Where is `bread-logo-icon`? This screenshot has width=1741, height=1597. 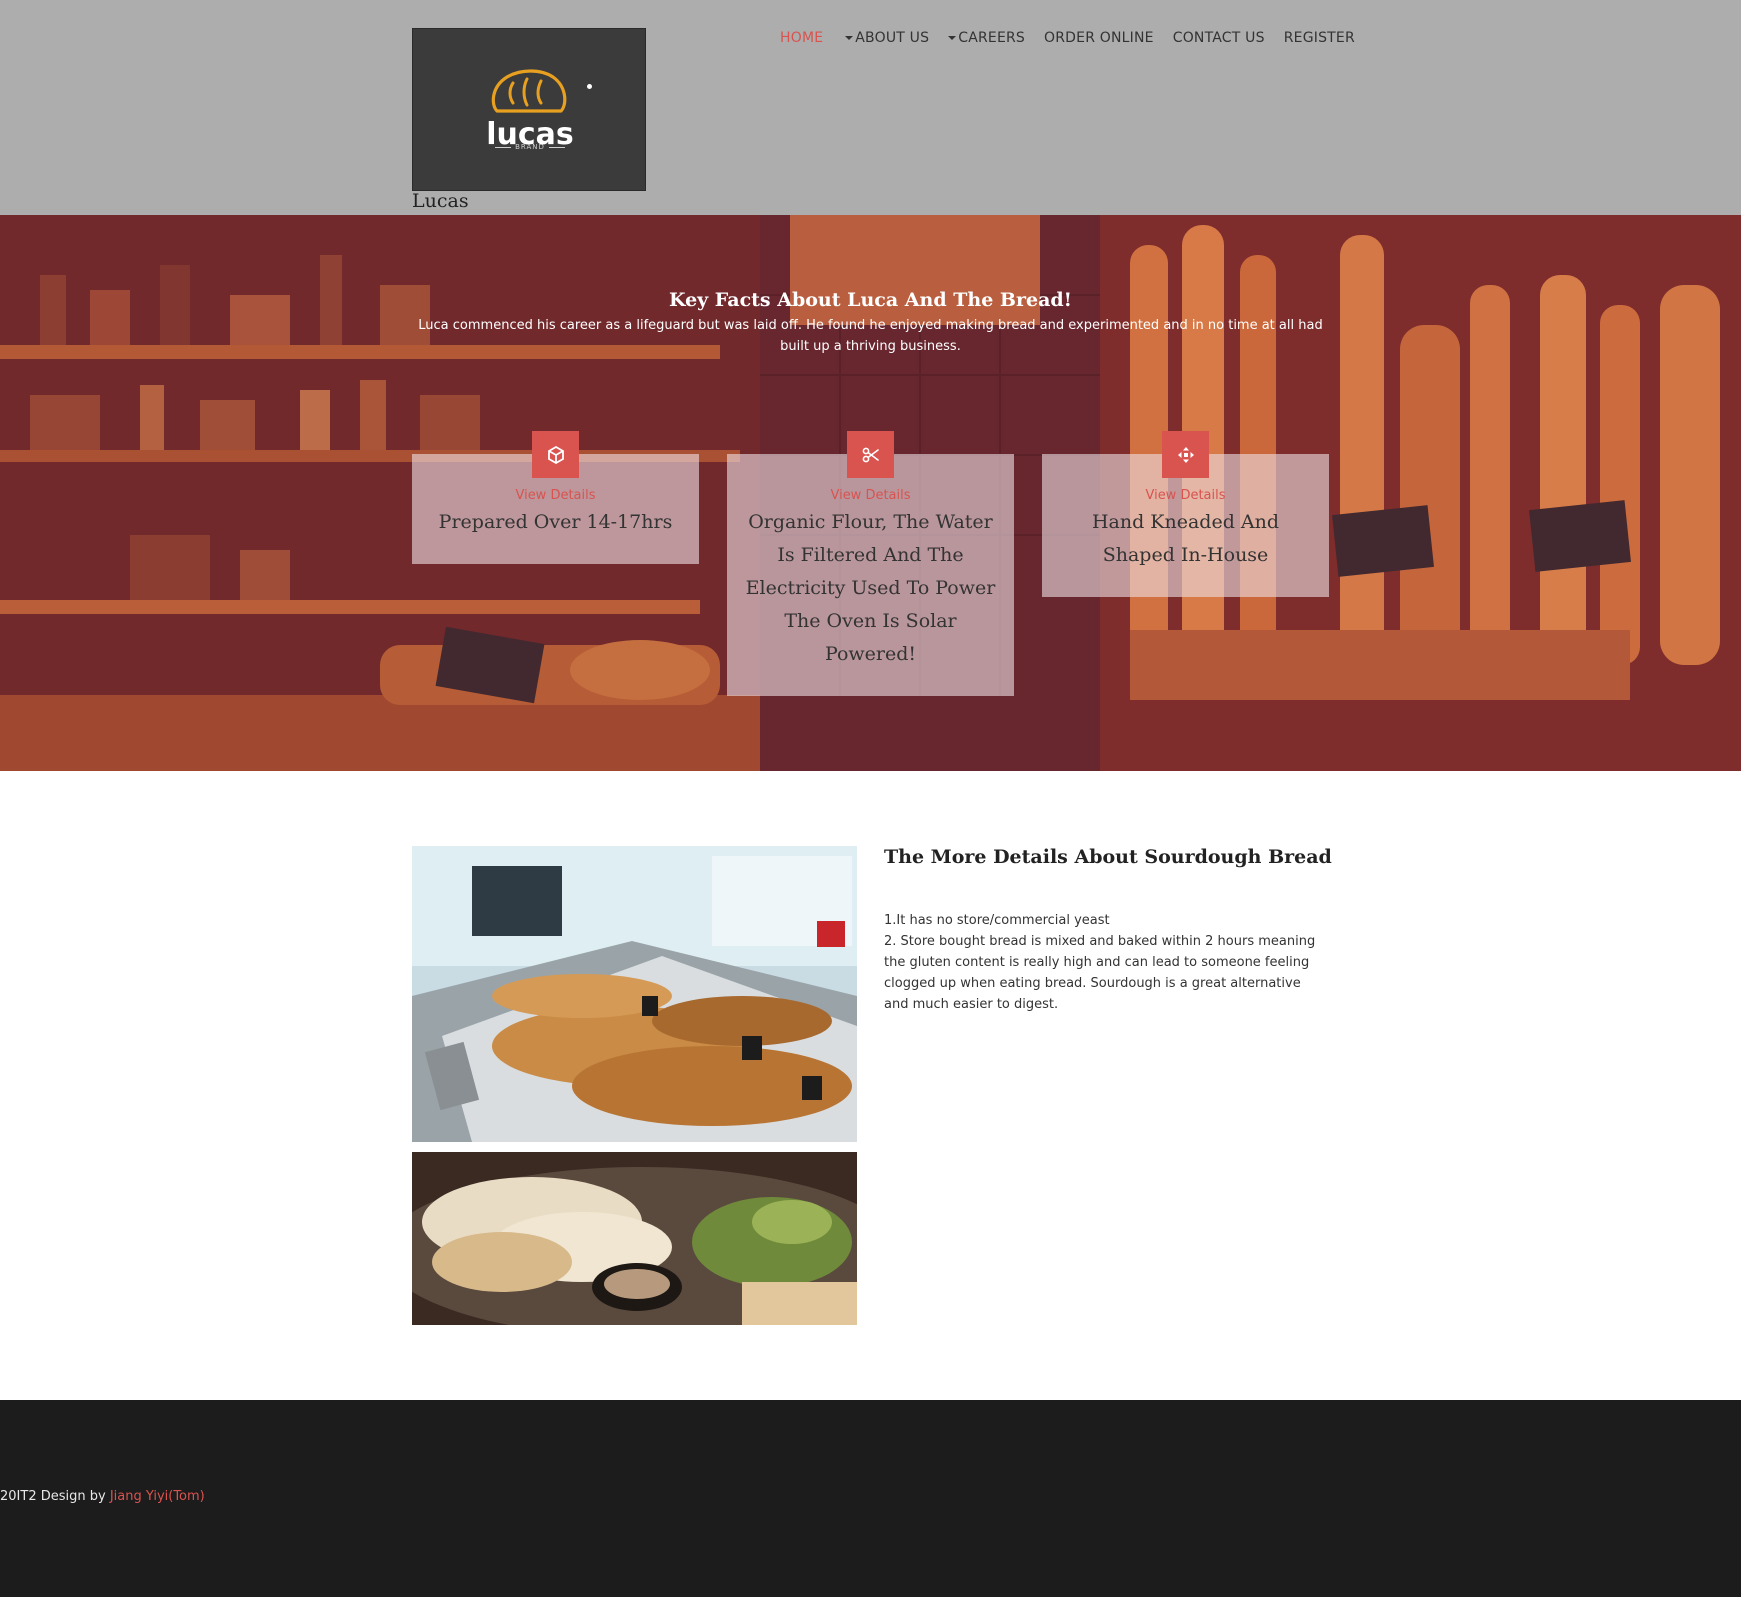 bread-logo-icon is located at coordinates (529, 91).